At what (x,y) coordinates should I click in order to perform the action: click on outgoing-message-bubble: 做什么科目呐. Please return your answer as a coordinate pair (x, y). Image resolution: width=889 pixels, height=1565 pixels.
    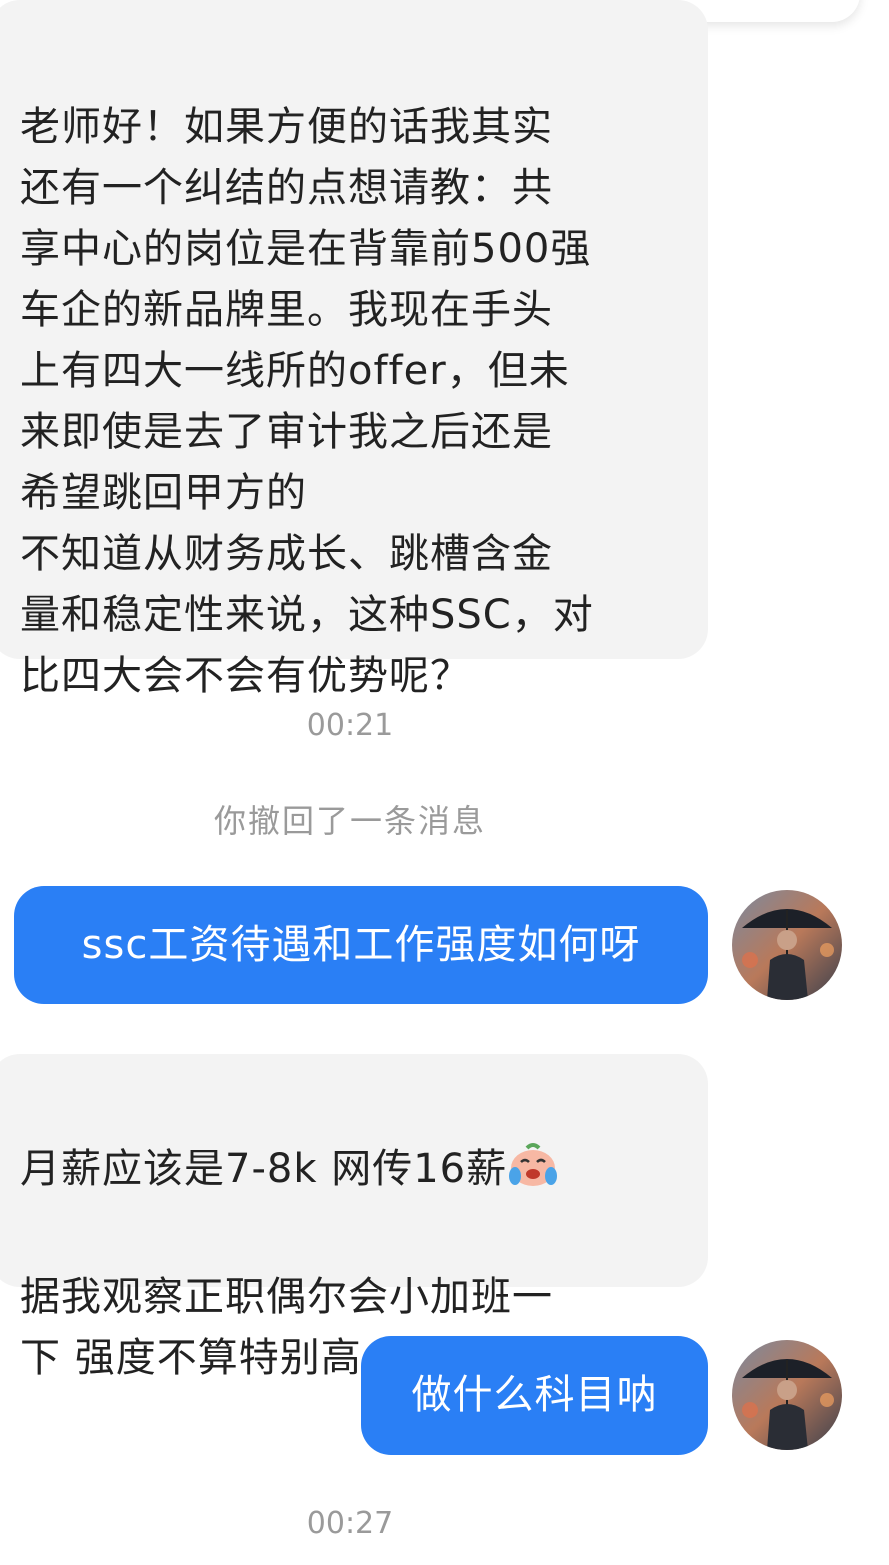
    Looking at the image, I should click on (534, 1395).